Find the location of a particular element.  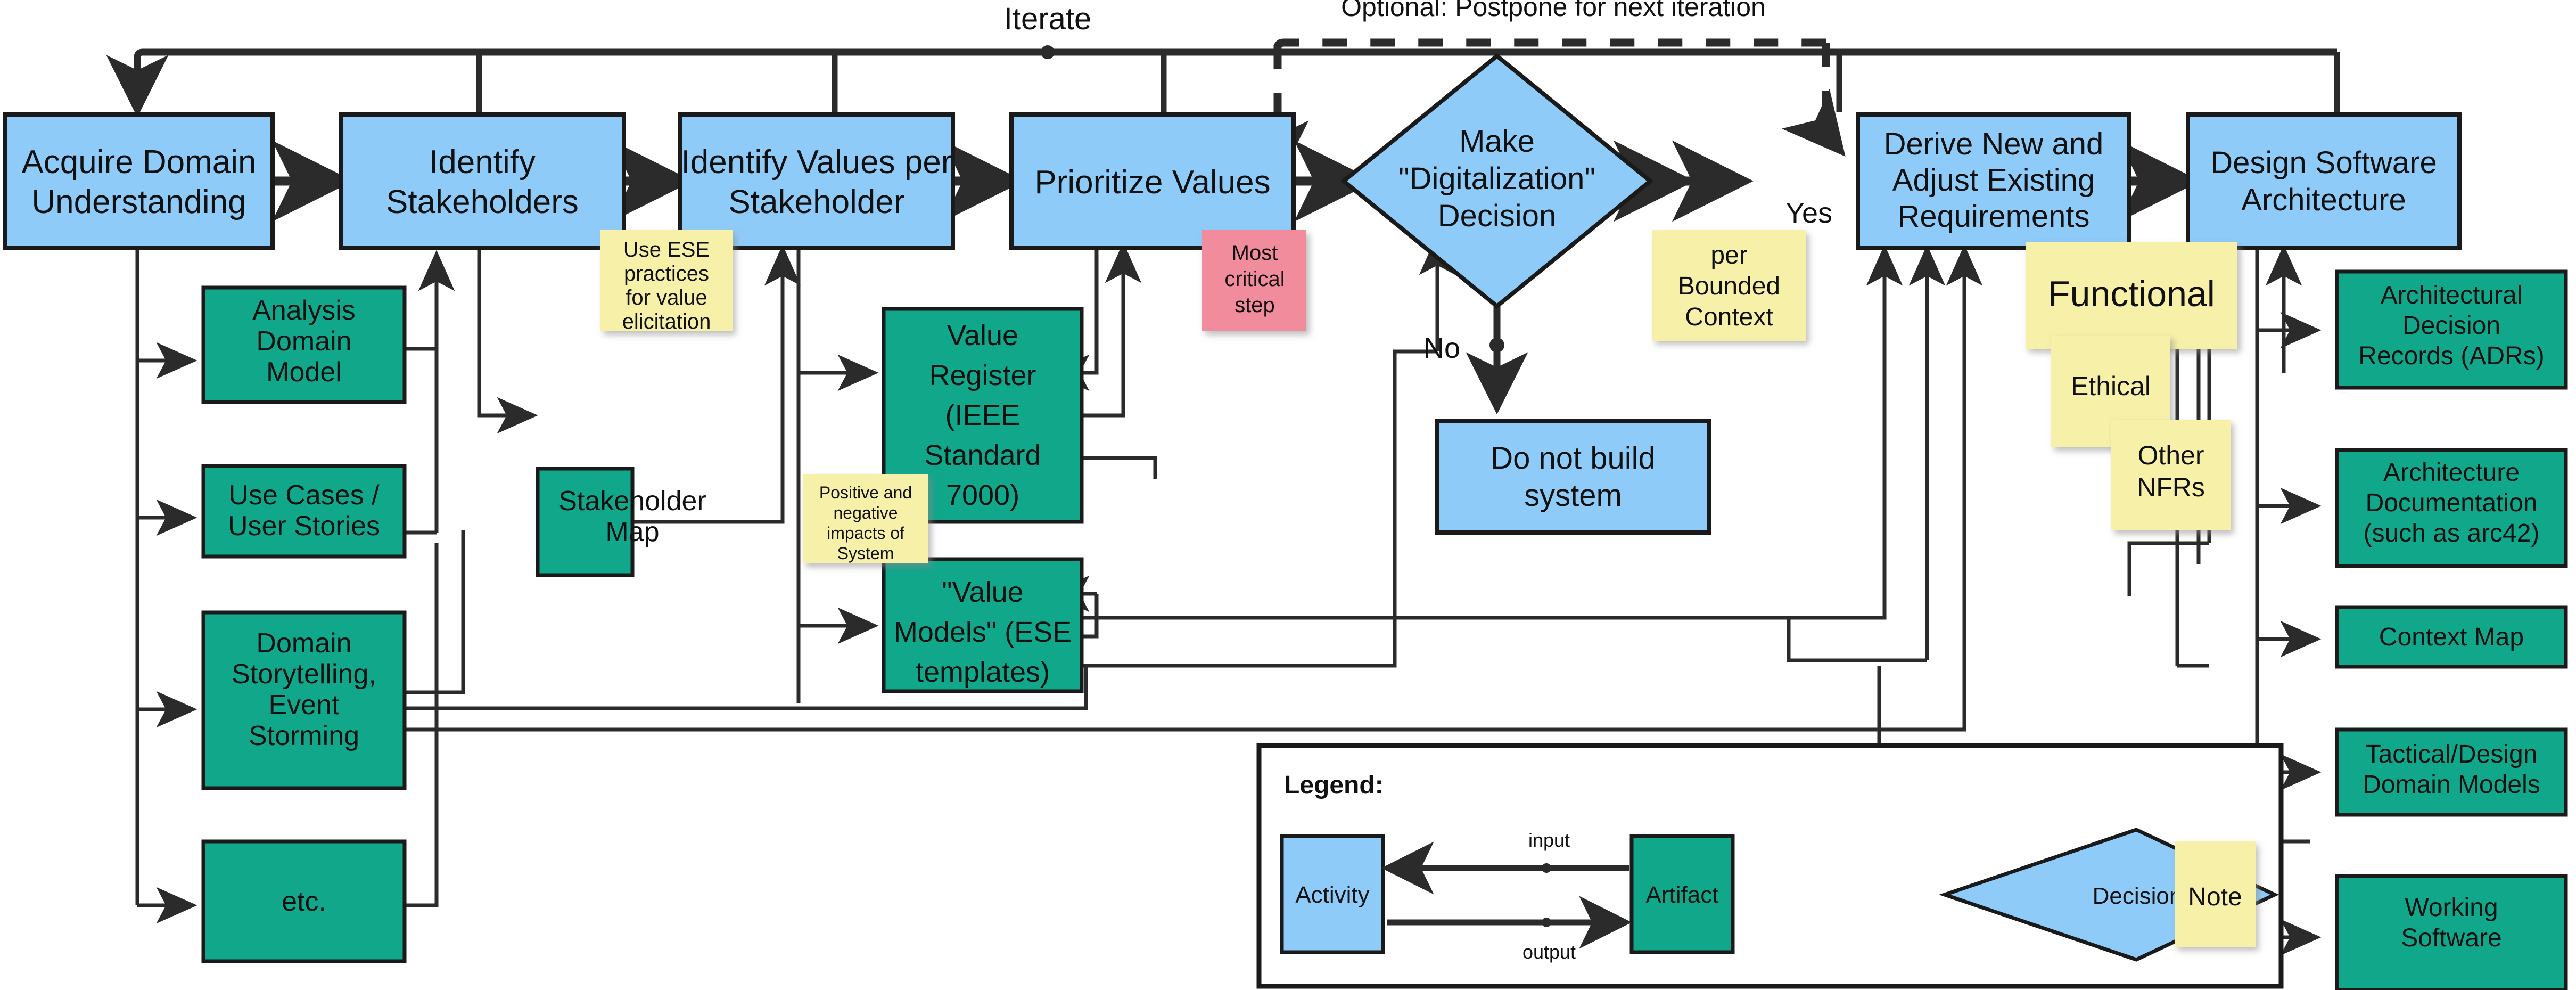

decision-line-0: Make is located at coordinates (1497, 142).